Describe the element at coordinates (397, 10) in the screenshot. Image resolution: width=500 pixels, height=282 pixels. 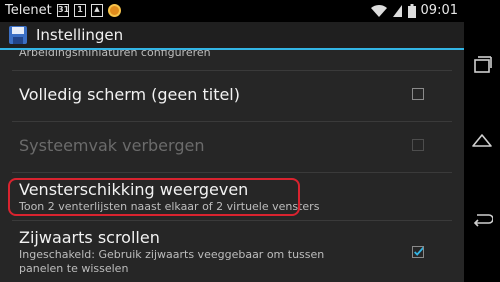
I see `signal-icon` at that location.